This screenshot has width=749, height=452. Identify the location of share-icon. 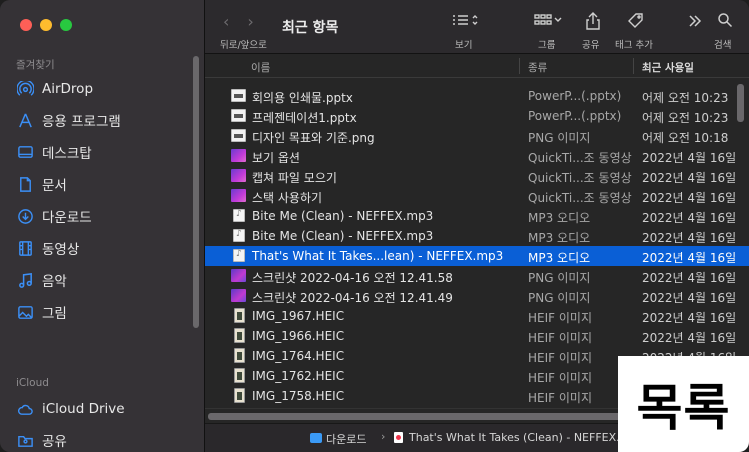
(593, 21).